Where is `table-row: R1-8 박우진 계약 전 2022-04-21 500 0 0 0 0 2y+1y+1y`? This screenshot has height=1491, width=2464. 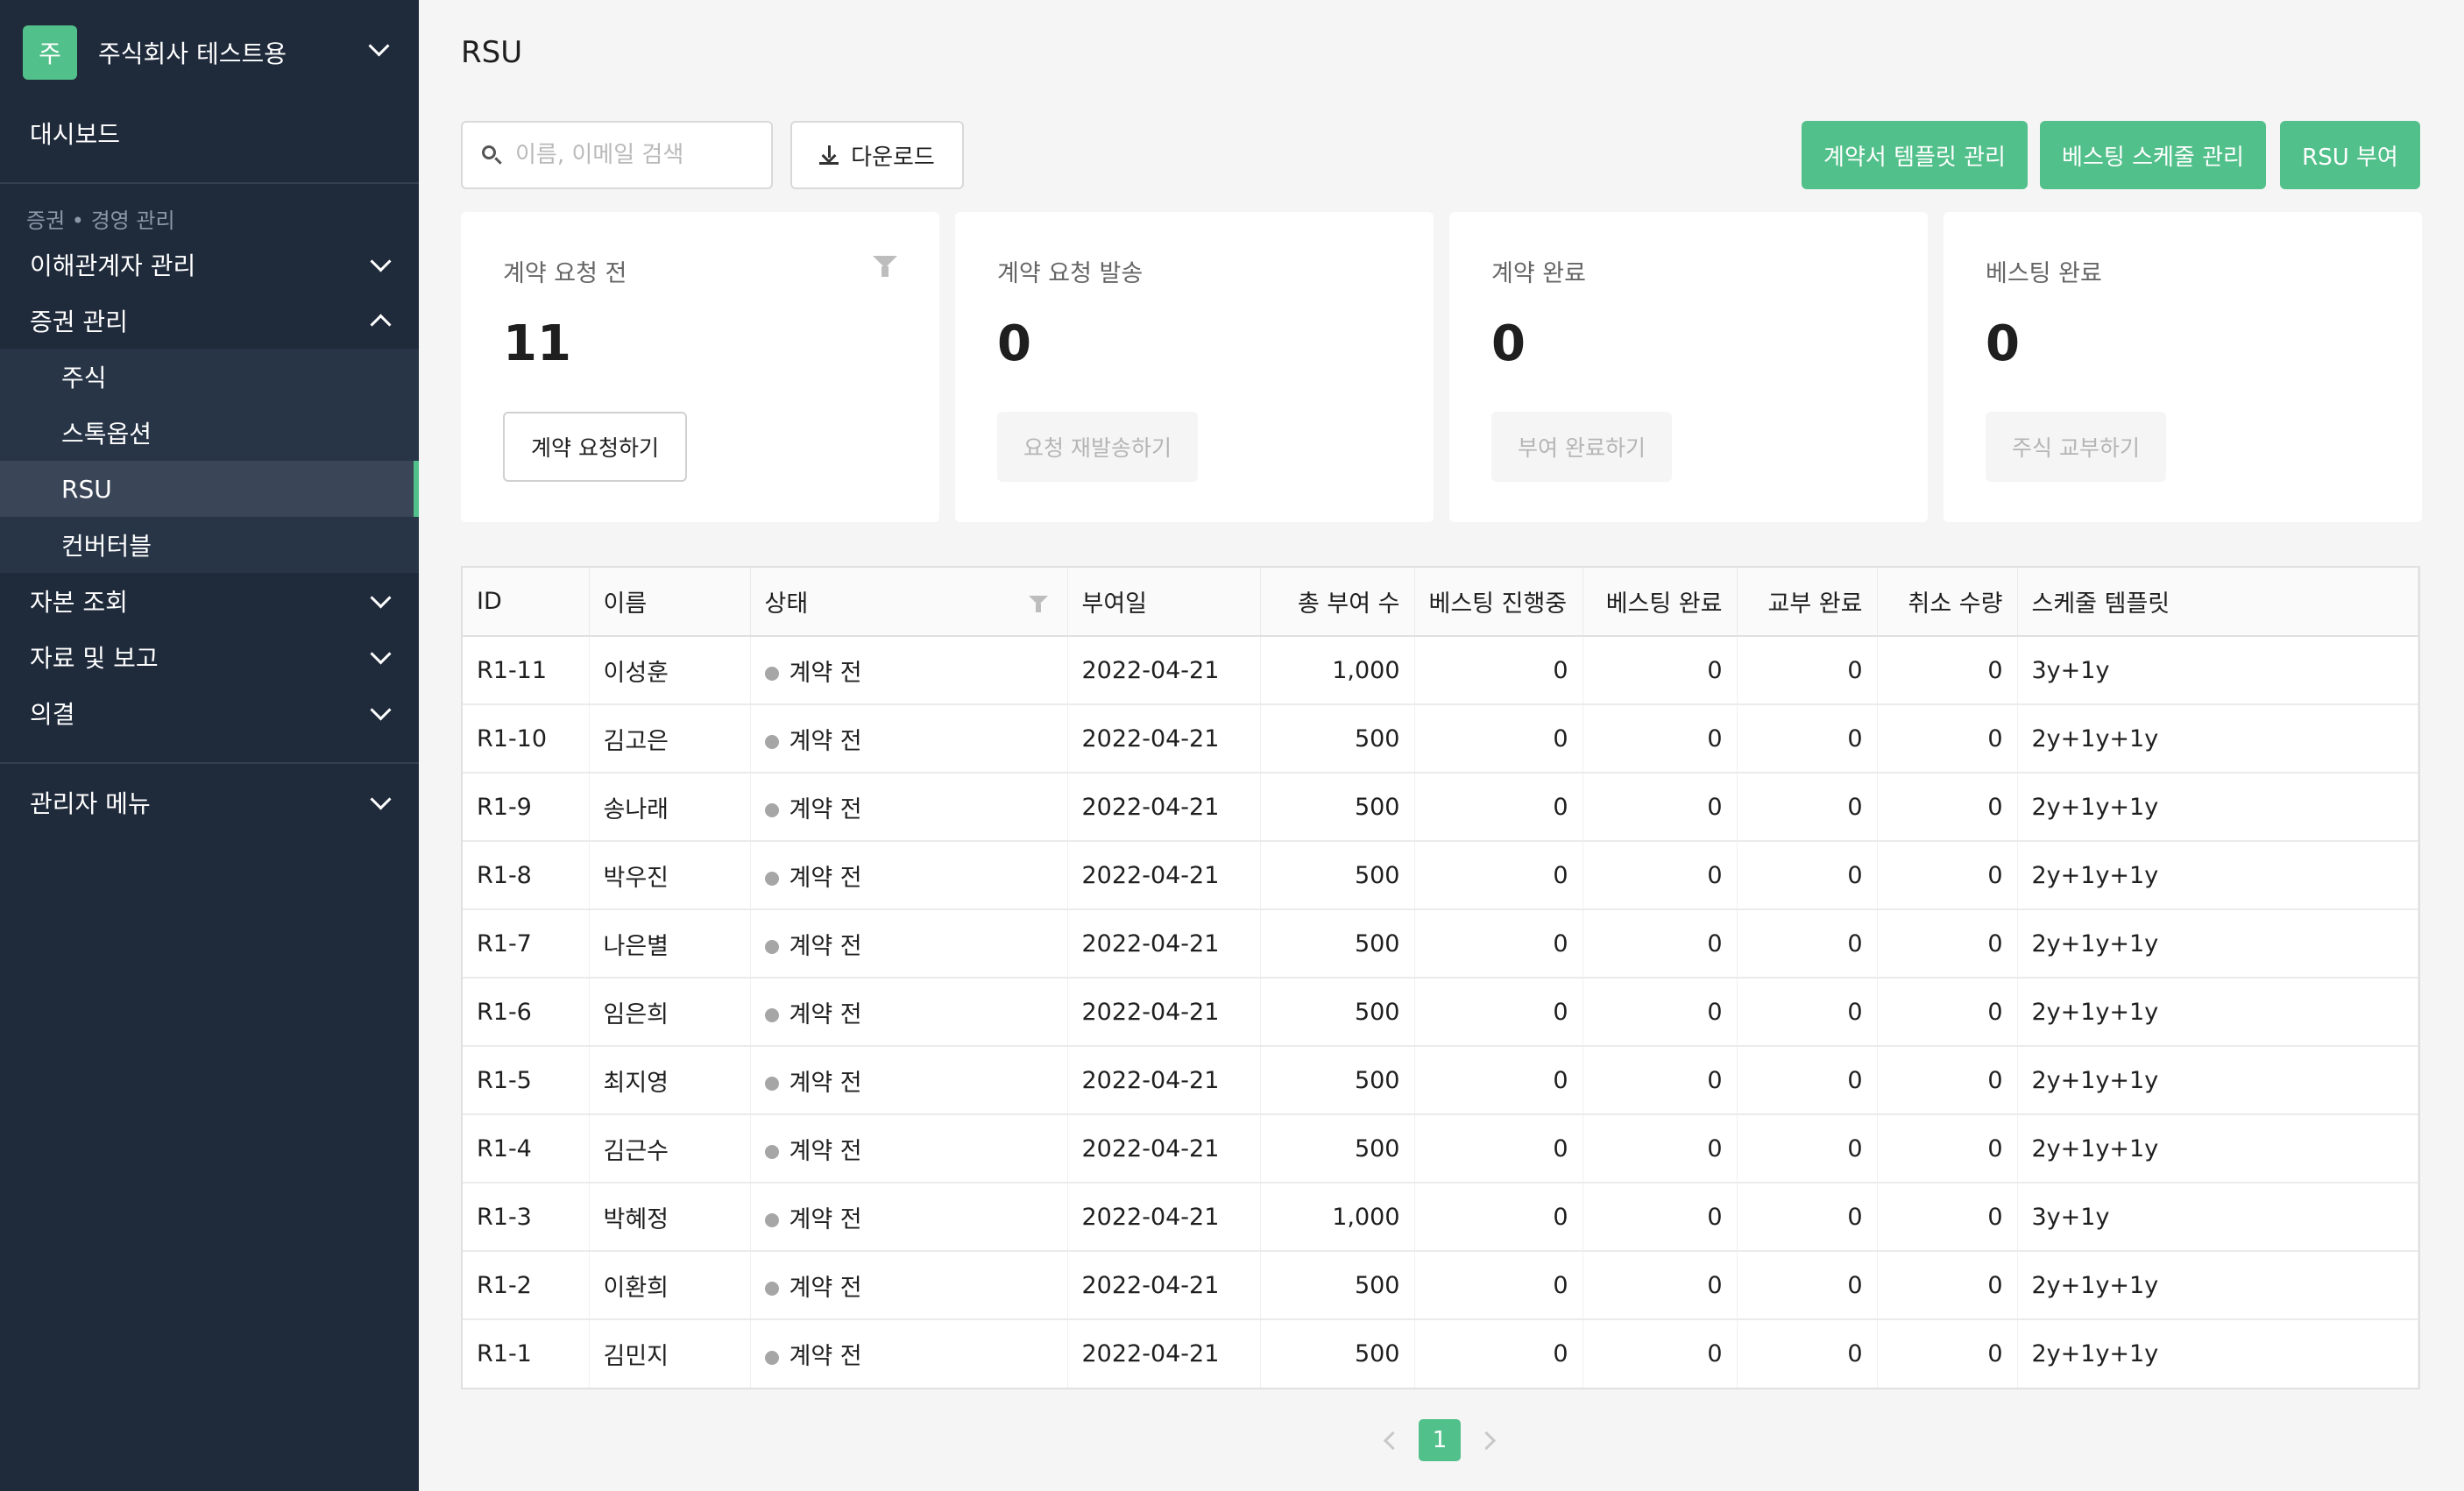
table-row: R1-8 박우진 계약 전 2022-04-21 500 0 0 0 0 2y+1y+1y is located at coordinates (1440, 875).